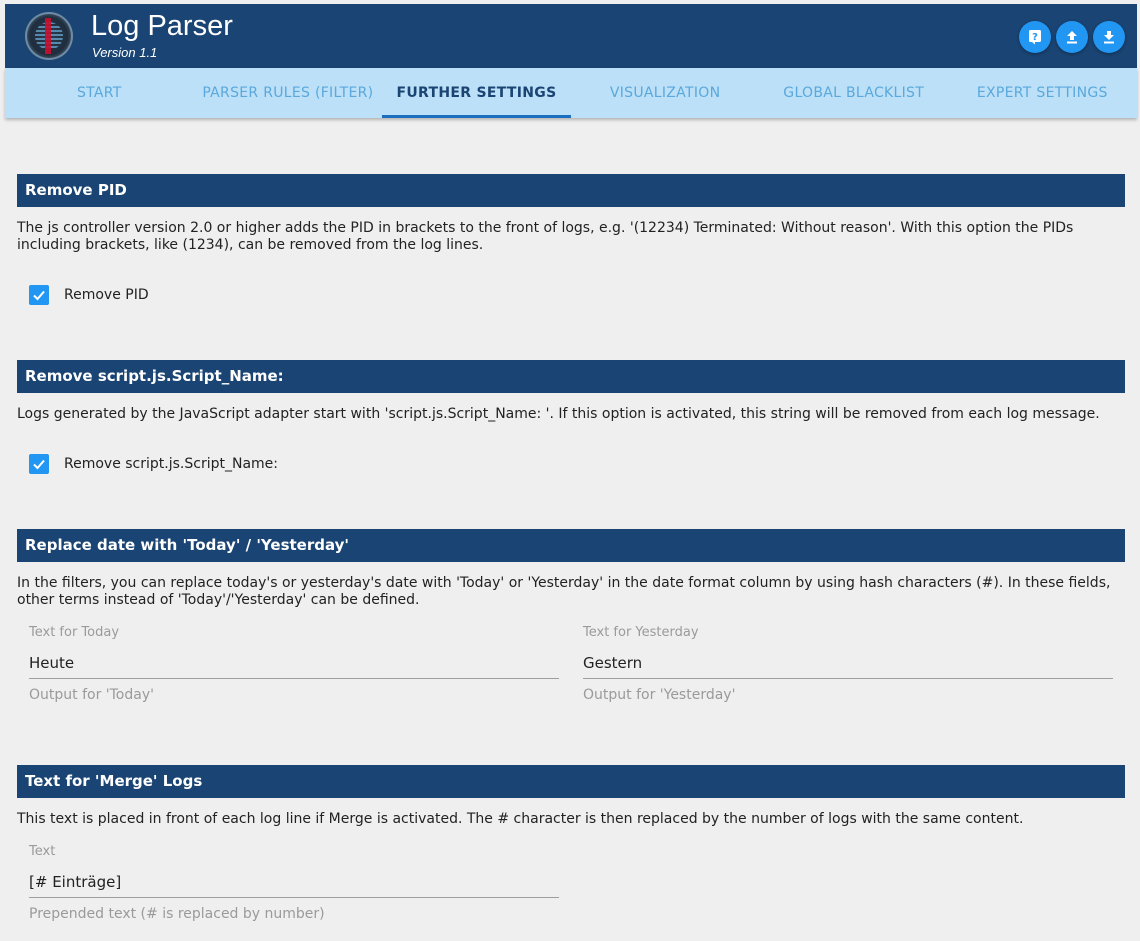 This screenshot has width=1140, height=941. I want to click on today-field-label: Text for Today, so click(74, 632).